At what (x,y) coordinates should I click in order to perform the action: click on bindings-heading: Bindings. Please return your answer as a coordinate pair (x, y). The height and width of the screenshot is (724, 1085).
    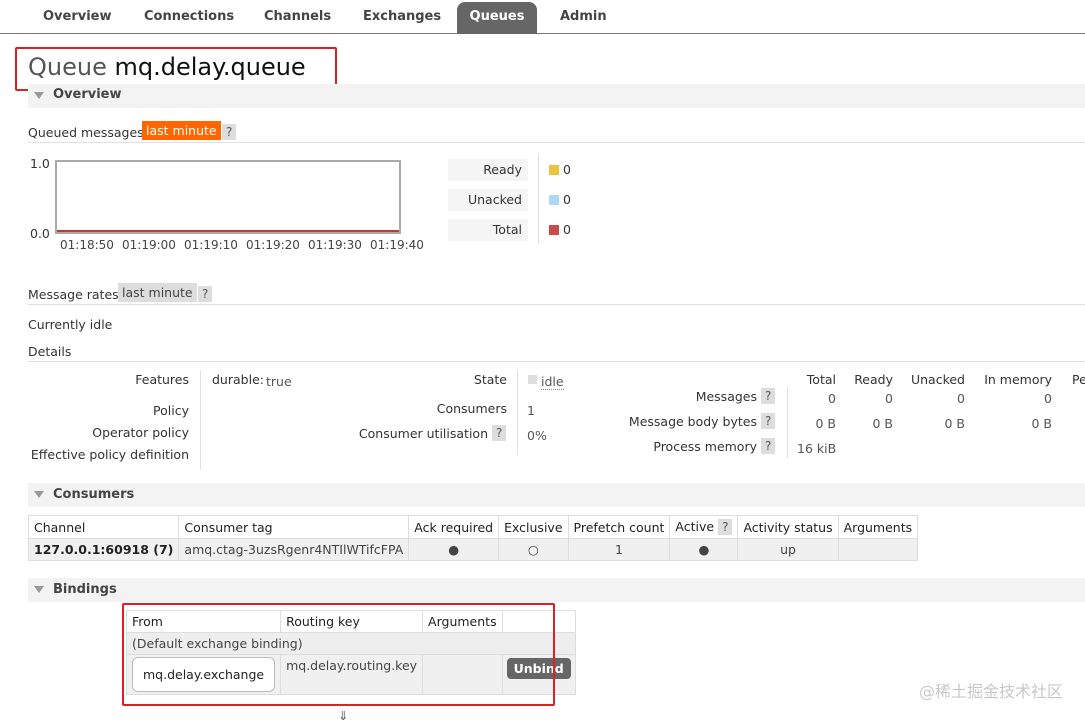
    Looking at the image, I should click on (85, 589).